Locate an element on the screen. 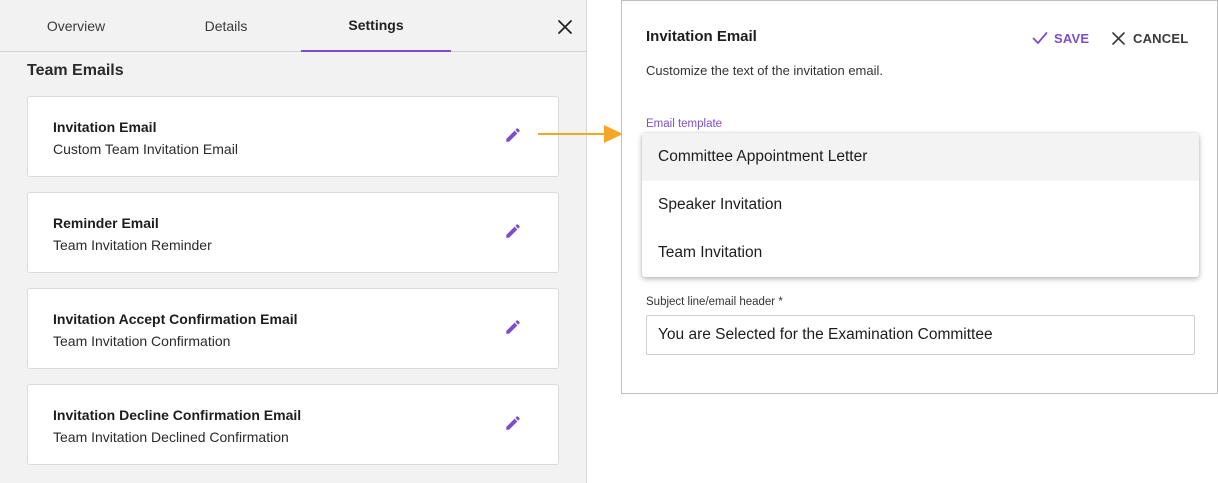 The image size is (1218, 483). template-option-team-invitation: Team Invitation is located at coordinates (920, 253).